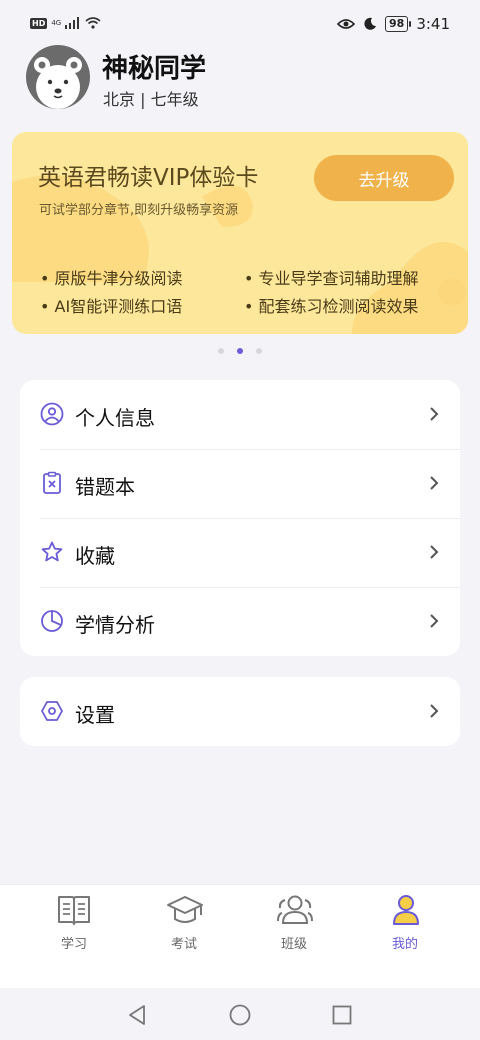  What do you see at coordinates (52, 621) in the screenshot?
I see `pie-chart-icon` at bounding box center [52, 621].